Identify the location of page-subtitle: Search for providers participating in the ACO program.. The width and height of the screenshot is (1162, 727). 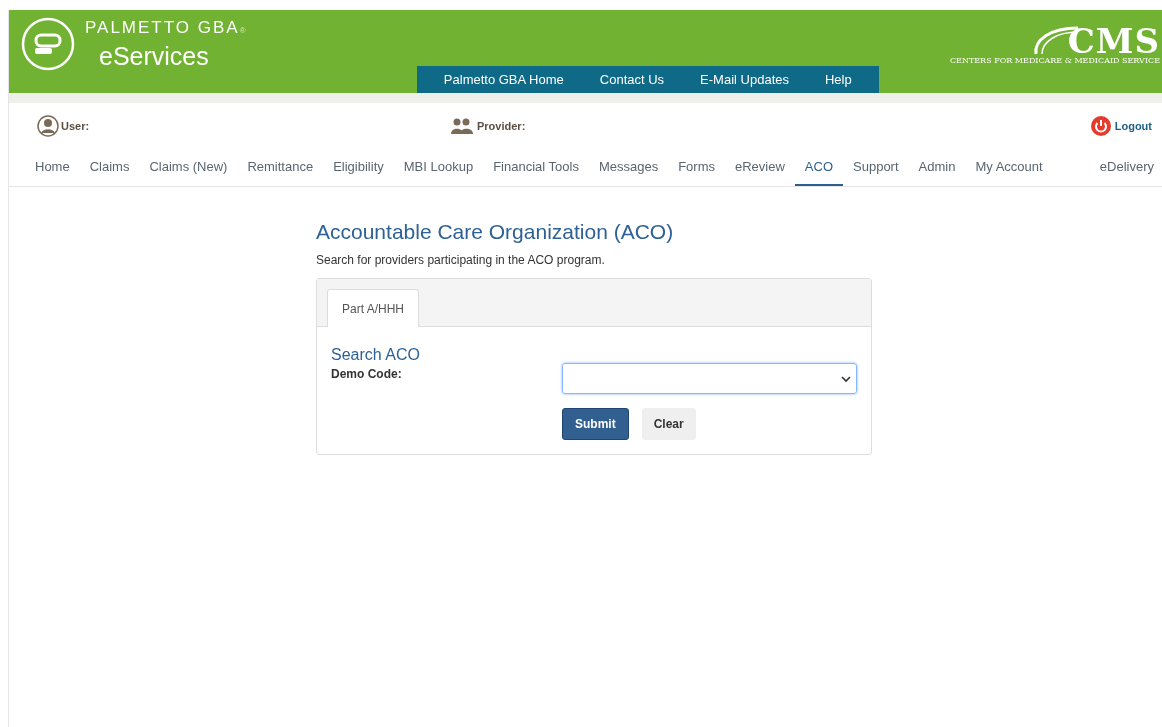
(461, 260).